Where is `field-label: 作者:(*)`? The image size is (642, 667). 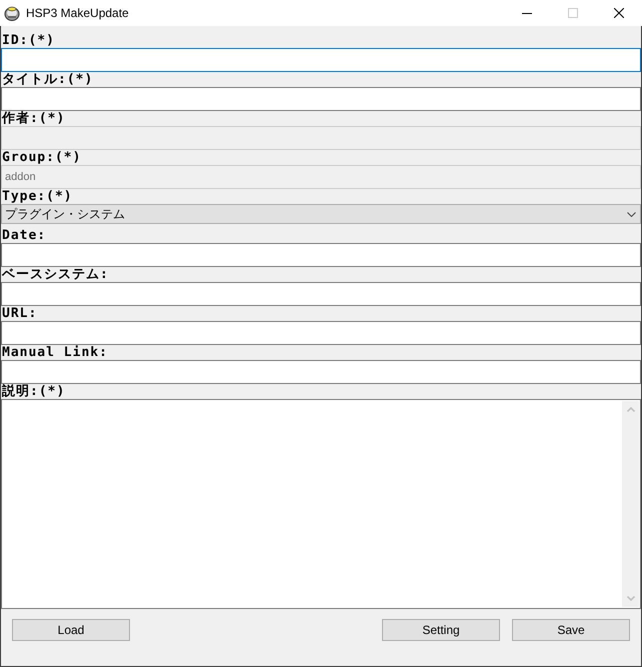 field-label: 作者:(*) is located at coordinates (33, 118).